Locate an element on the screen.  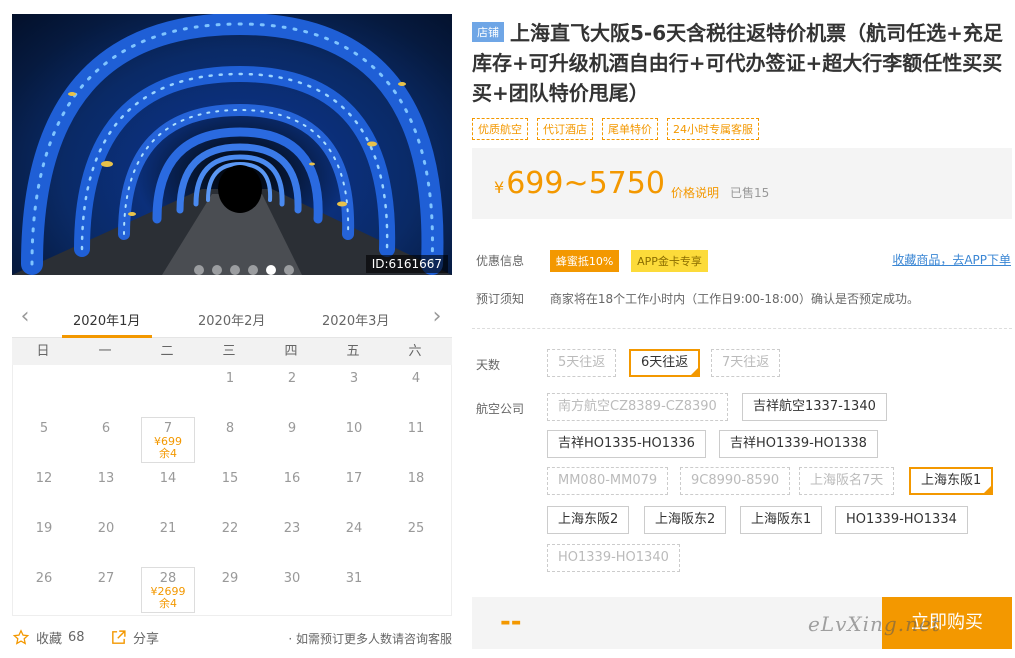
calendar-day: 31 is located at coordinates (354, 590).